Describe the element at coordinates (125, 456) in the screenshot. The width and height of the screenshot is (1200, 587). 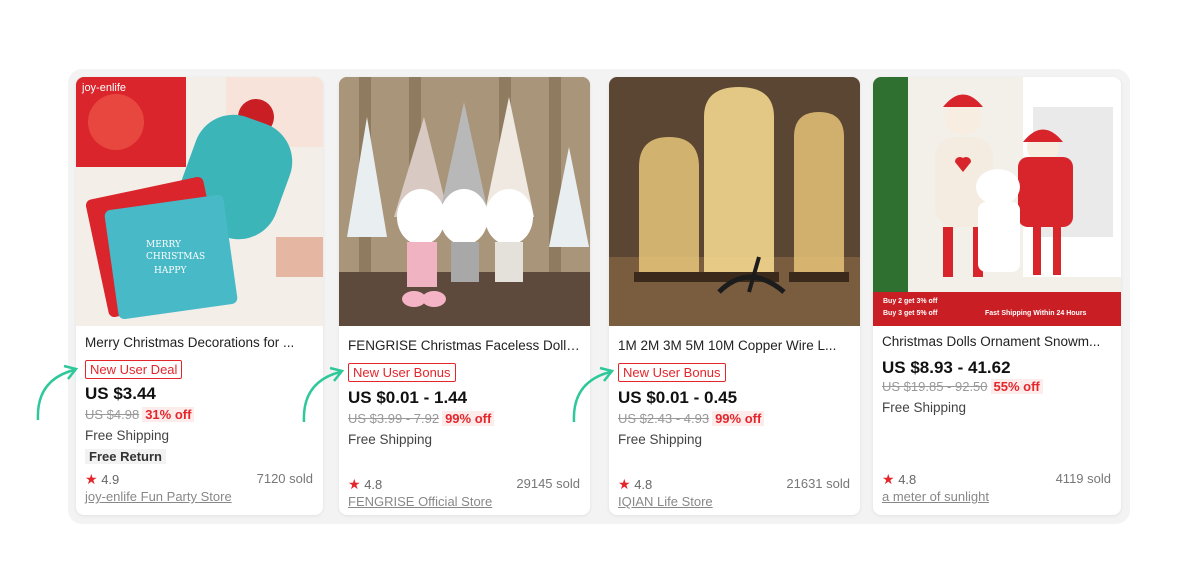
I see `free-return-tag: Free Return` at that location.